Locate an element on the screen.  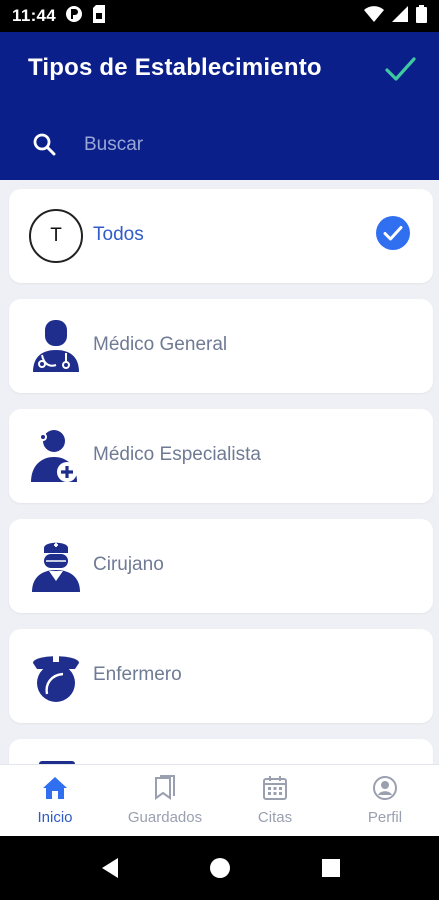
search-input is located at coordinates (244, 145).